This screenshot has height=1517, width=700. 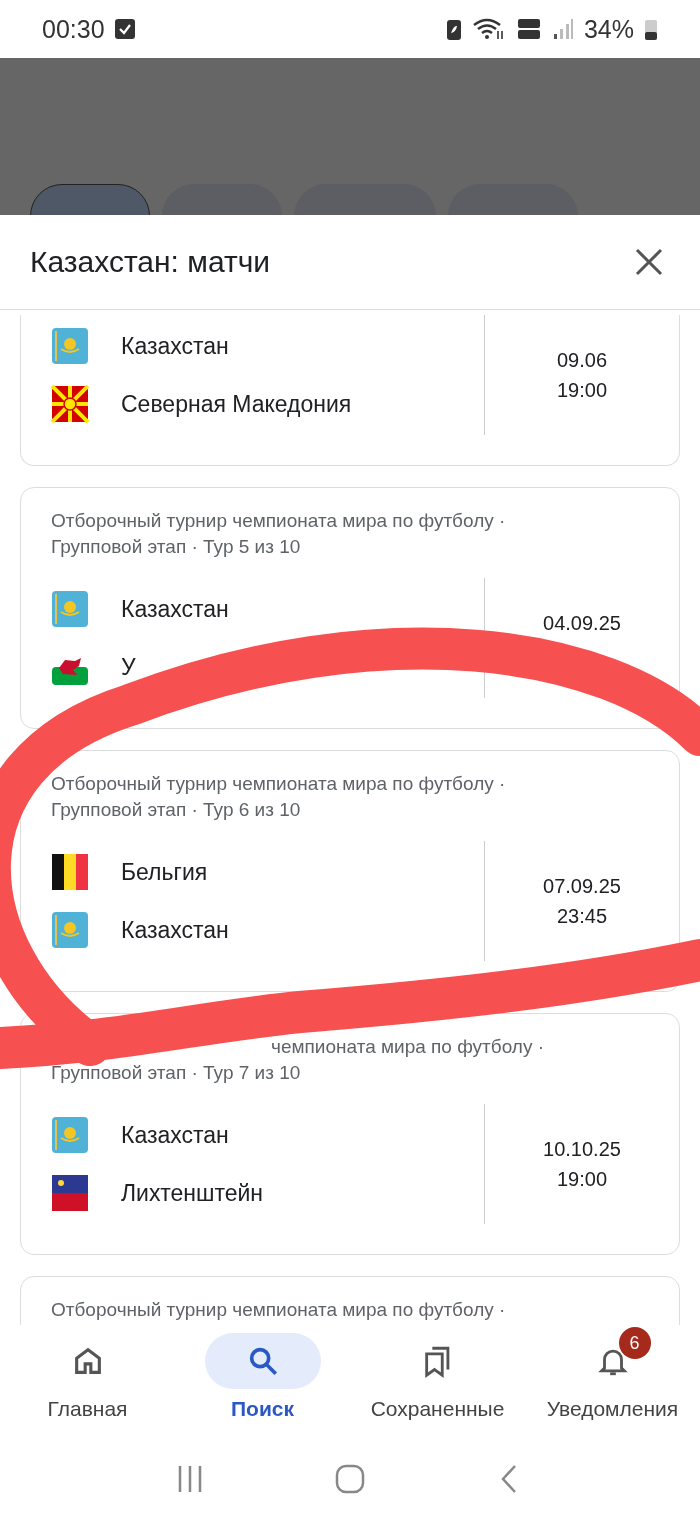 What do you see at coordinates (634, 1343) in the screenshot?
I see `notification-badge: 6` at bounding box center [634, 1343].